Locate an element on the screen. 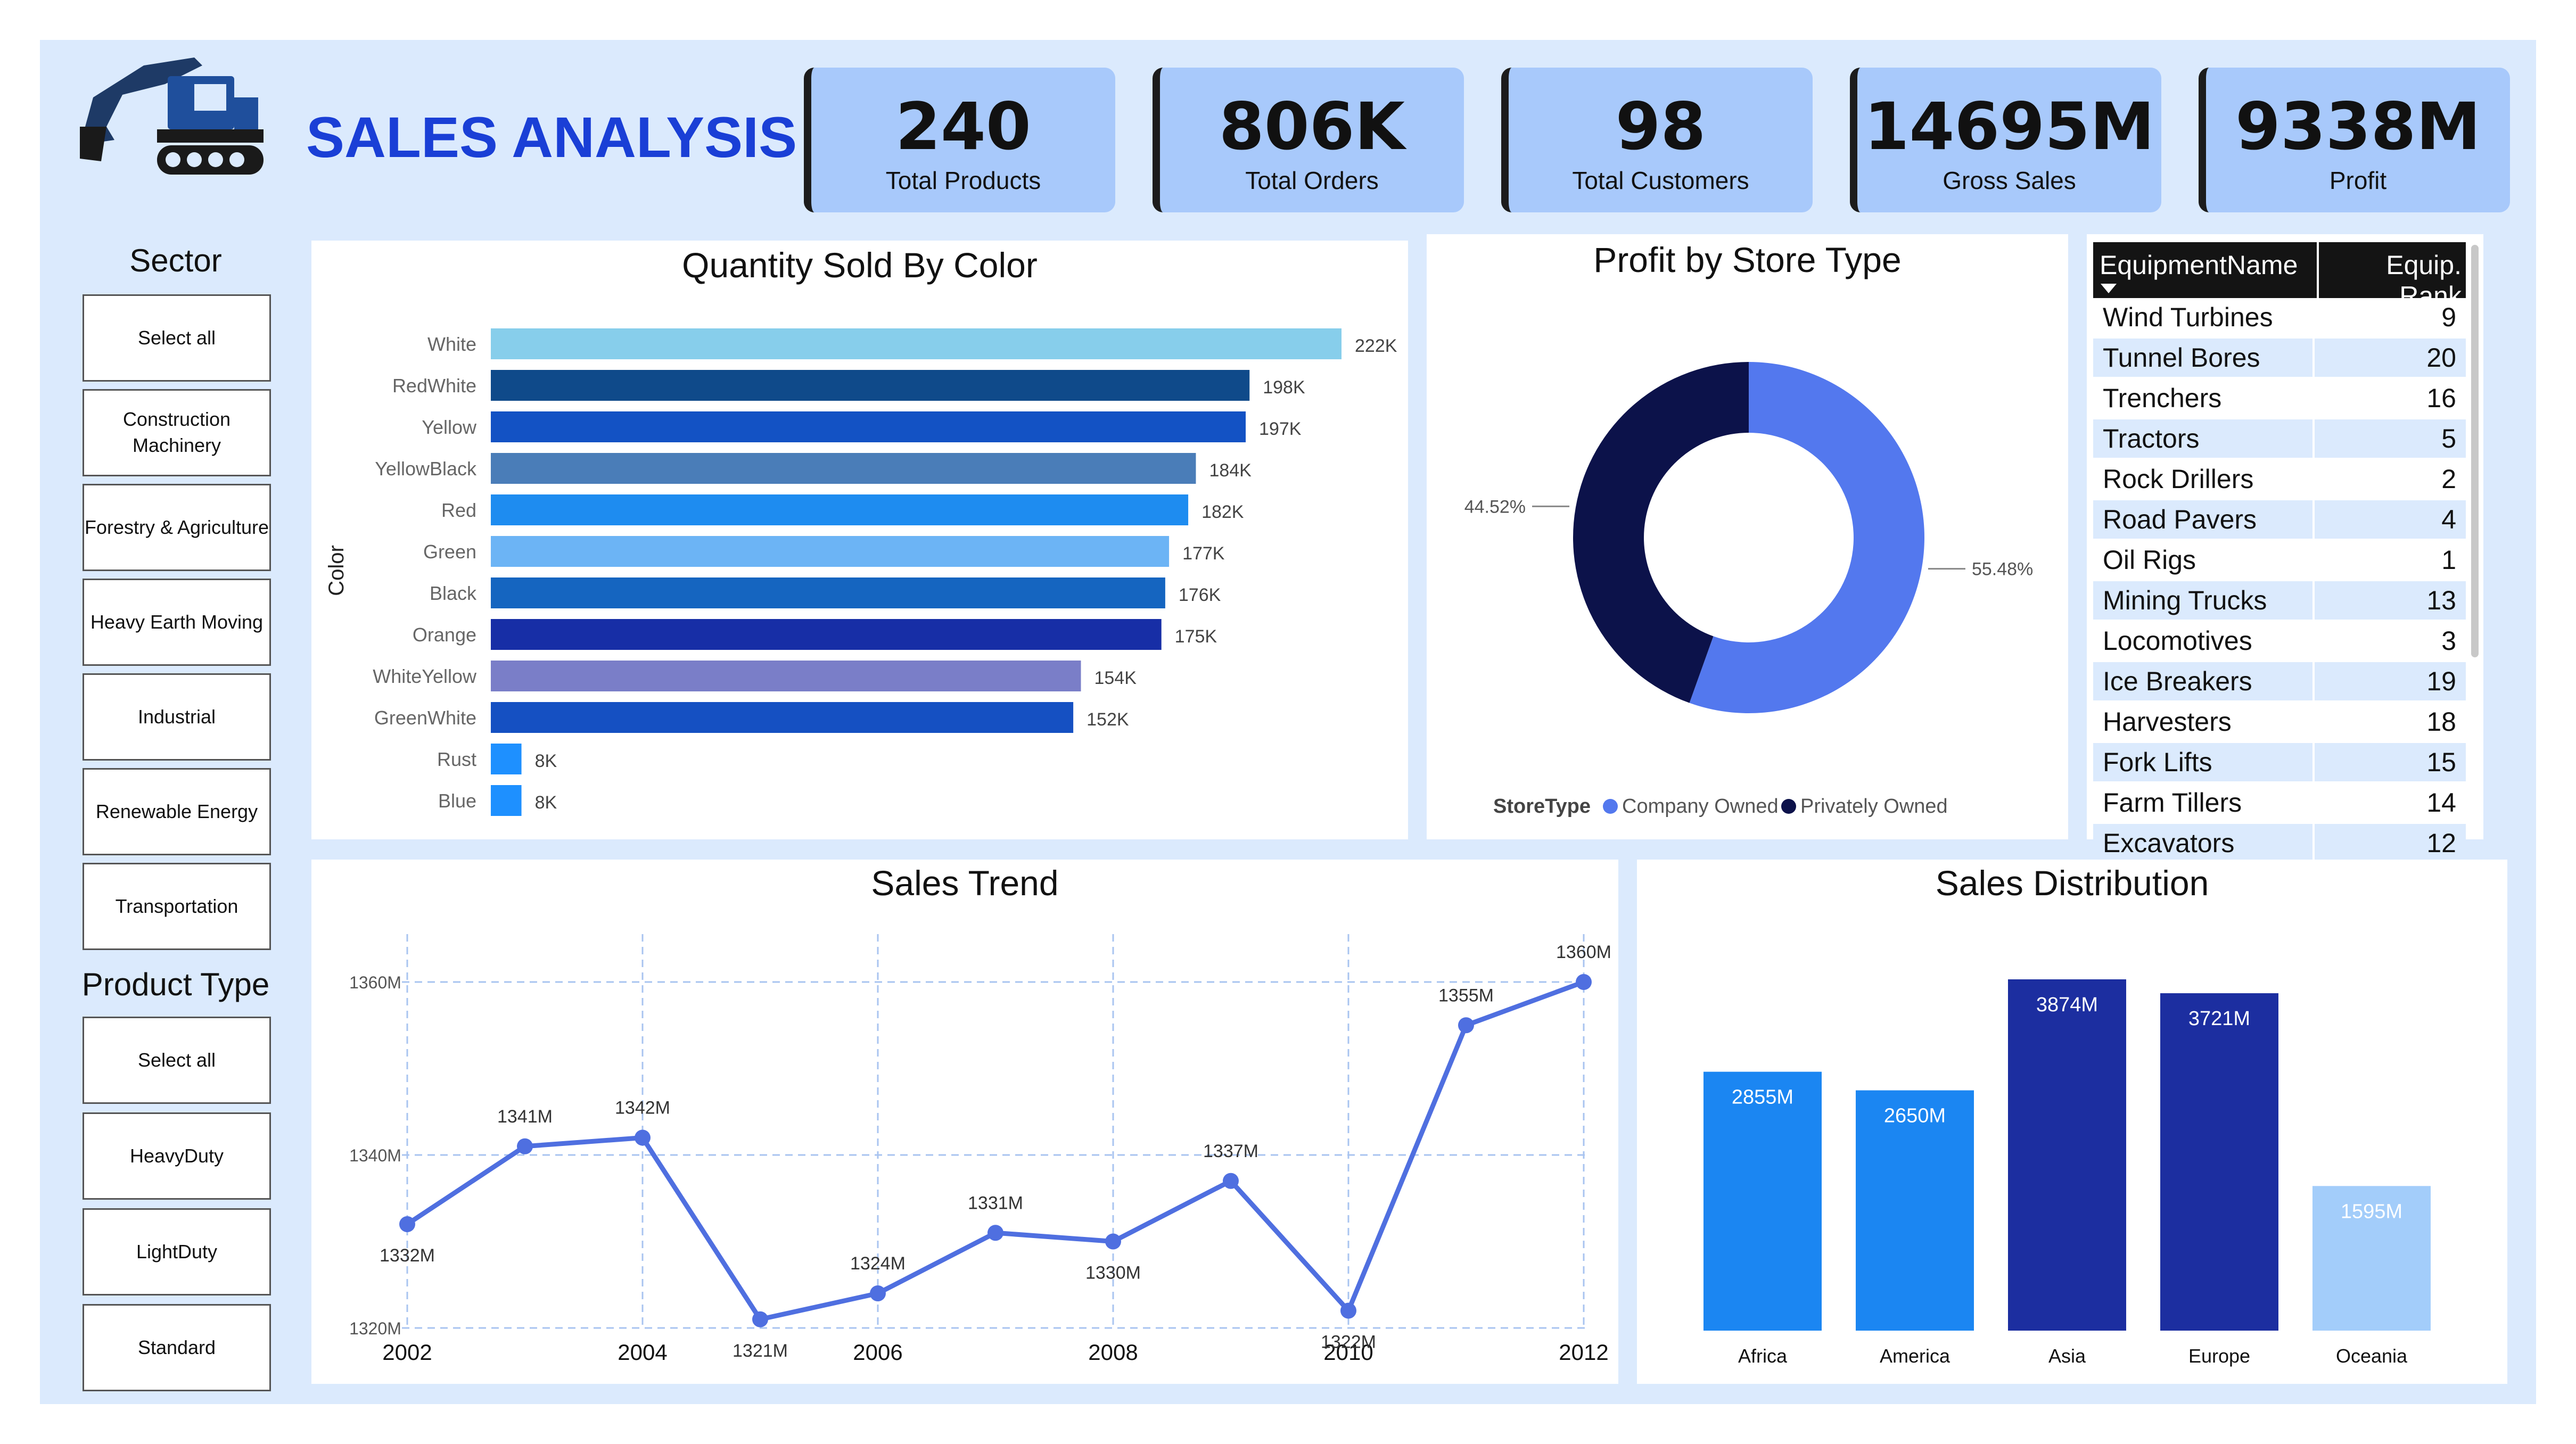 This screenshot has width=2576, height=1444. product-type-option-select-all: Select all is located at coordinates (177, 1060).